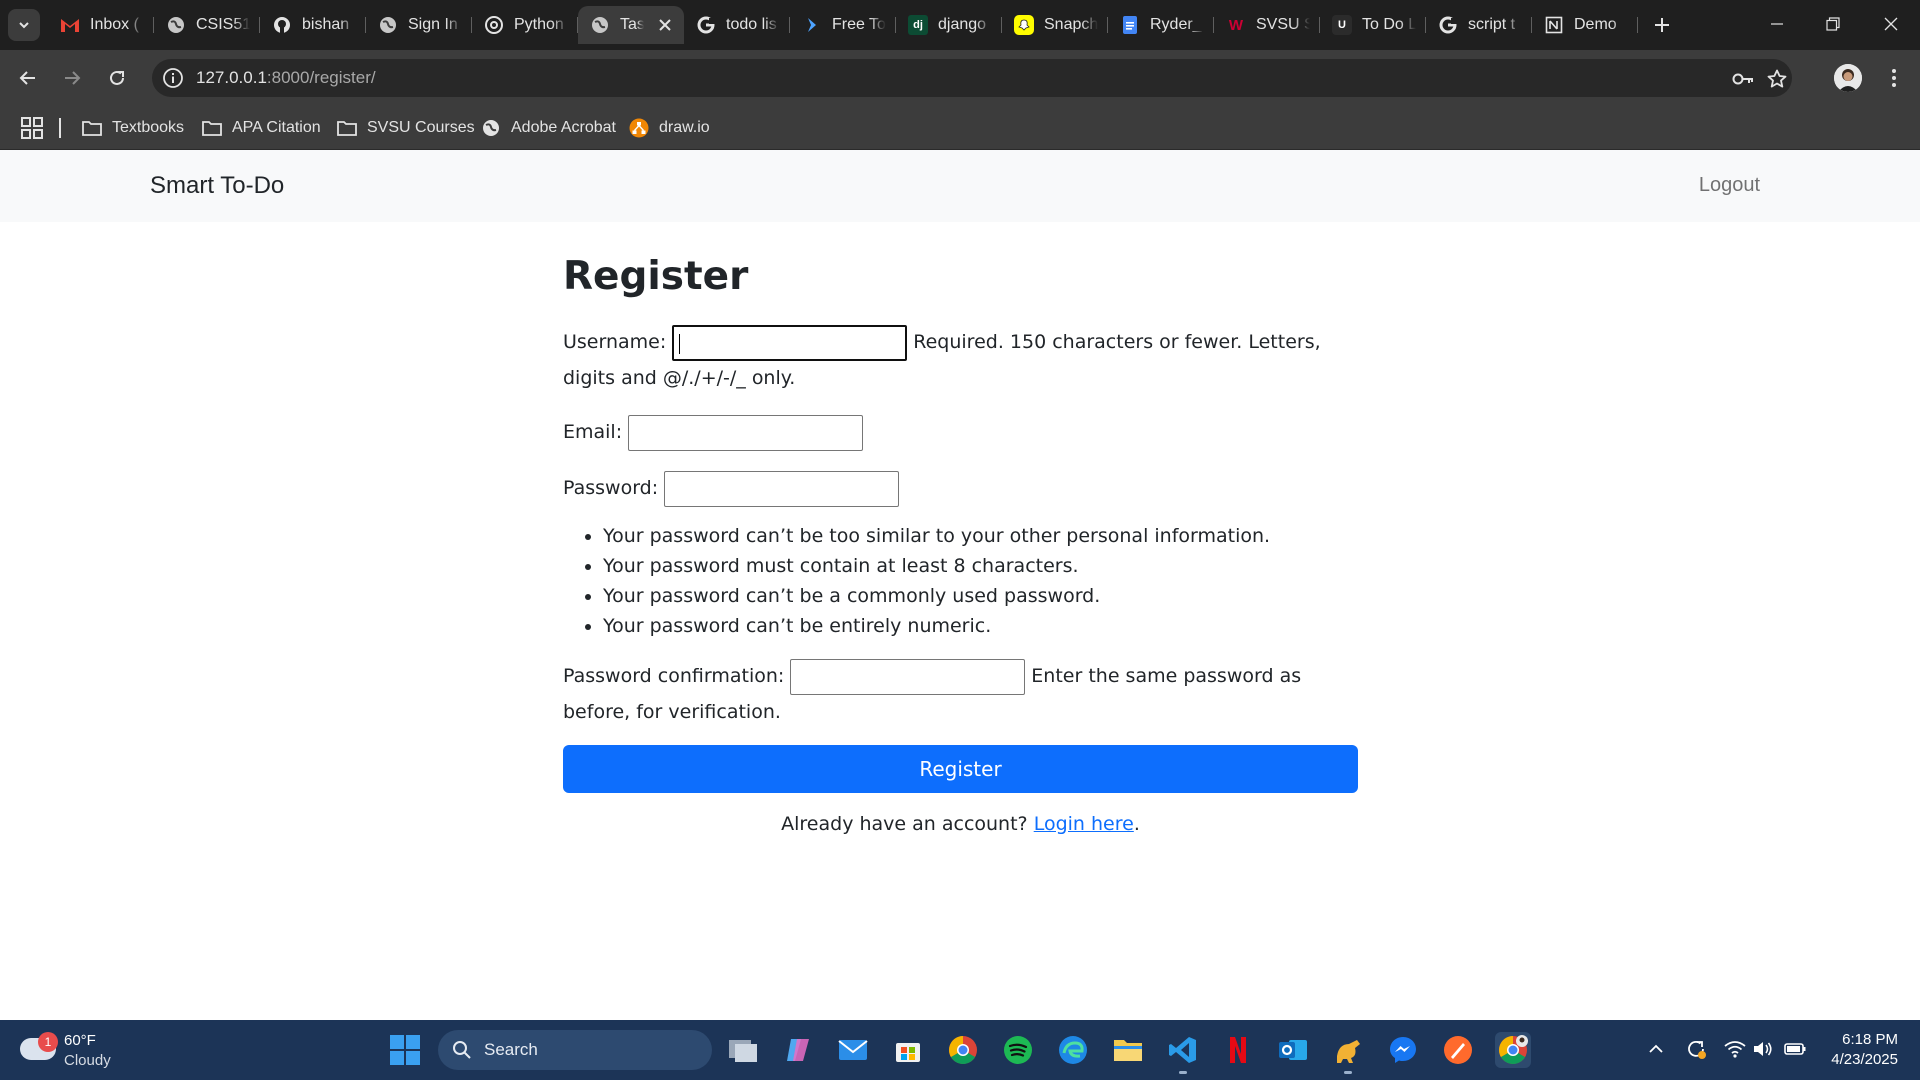 The height and width of the screenshot is (1080, 1920). What do you see at coordinates (1389, 24) in the screenshot?
I see `tab-title: To Do L` at bounding box center [1389, 24].